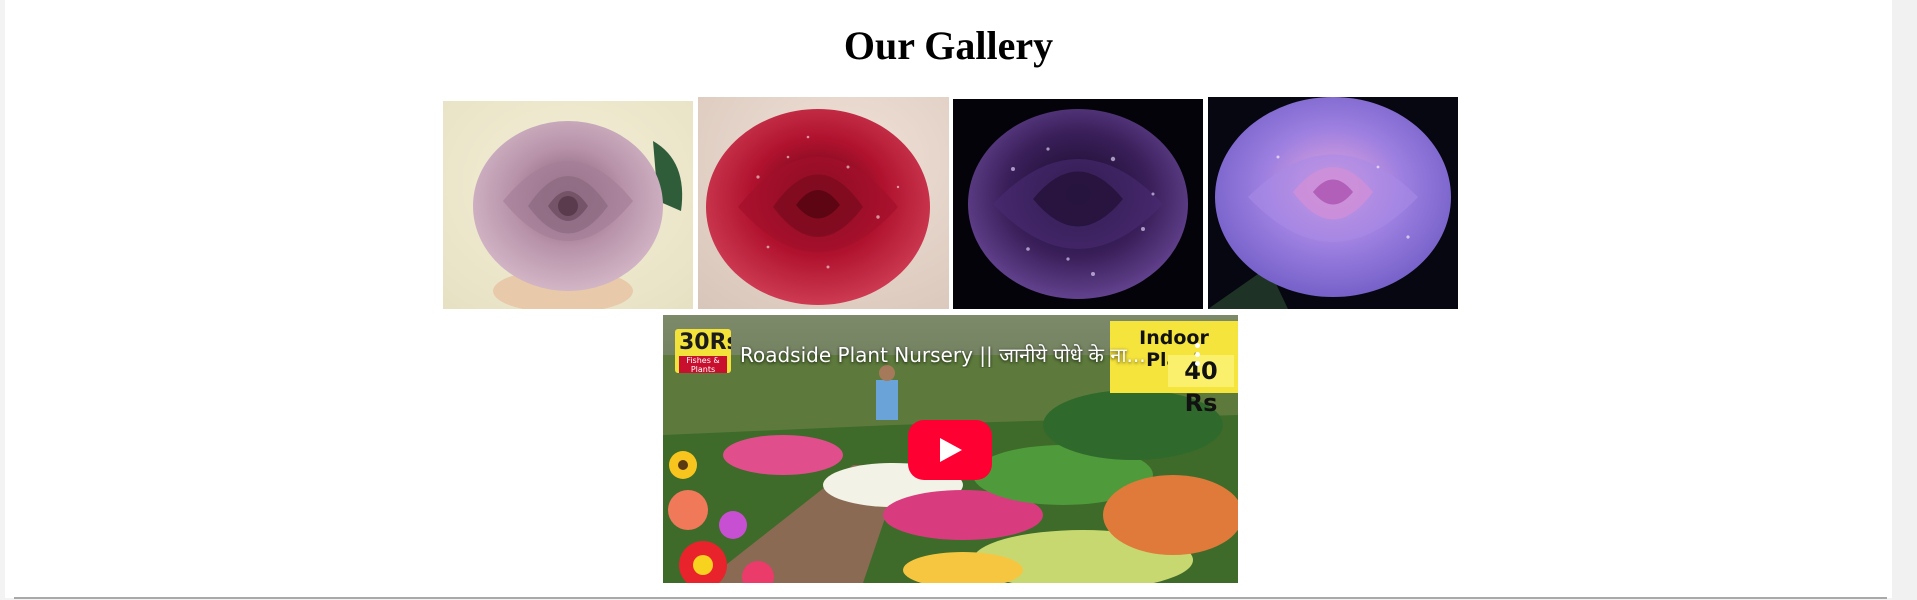 This screenshot has width=1917, height=600. I want to click on gallery-image-lilac-rose, so click(568, 205).